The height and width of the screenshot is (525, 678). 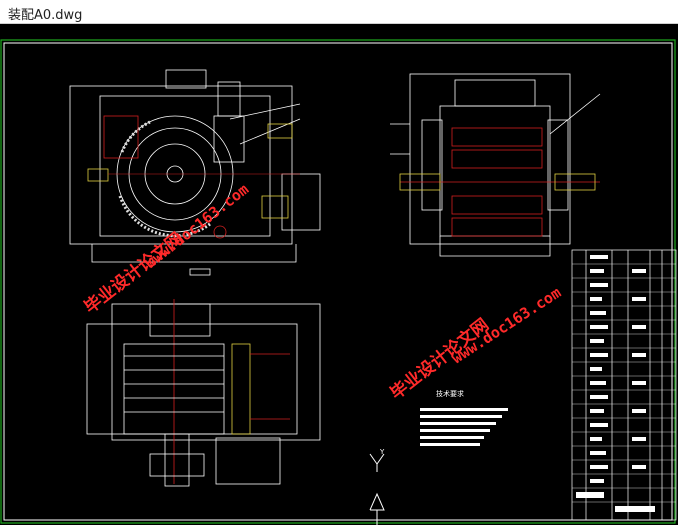 I want to click on front-section-view, so click(x=195, y=172).